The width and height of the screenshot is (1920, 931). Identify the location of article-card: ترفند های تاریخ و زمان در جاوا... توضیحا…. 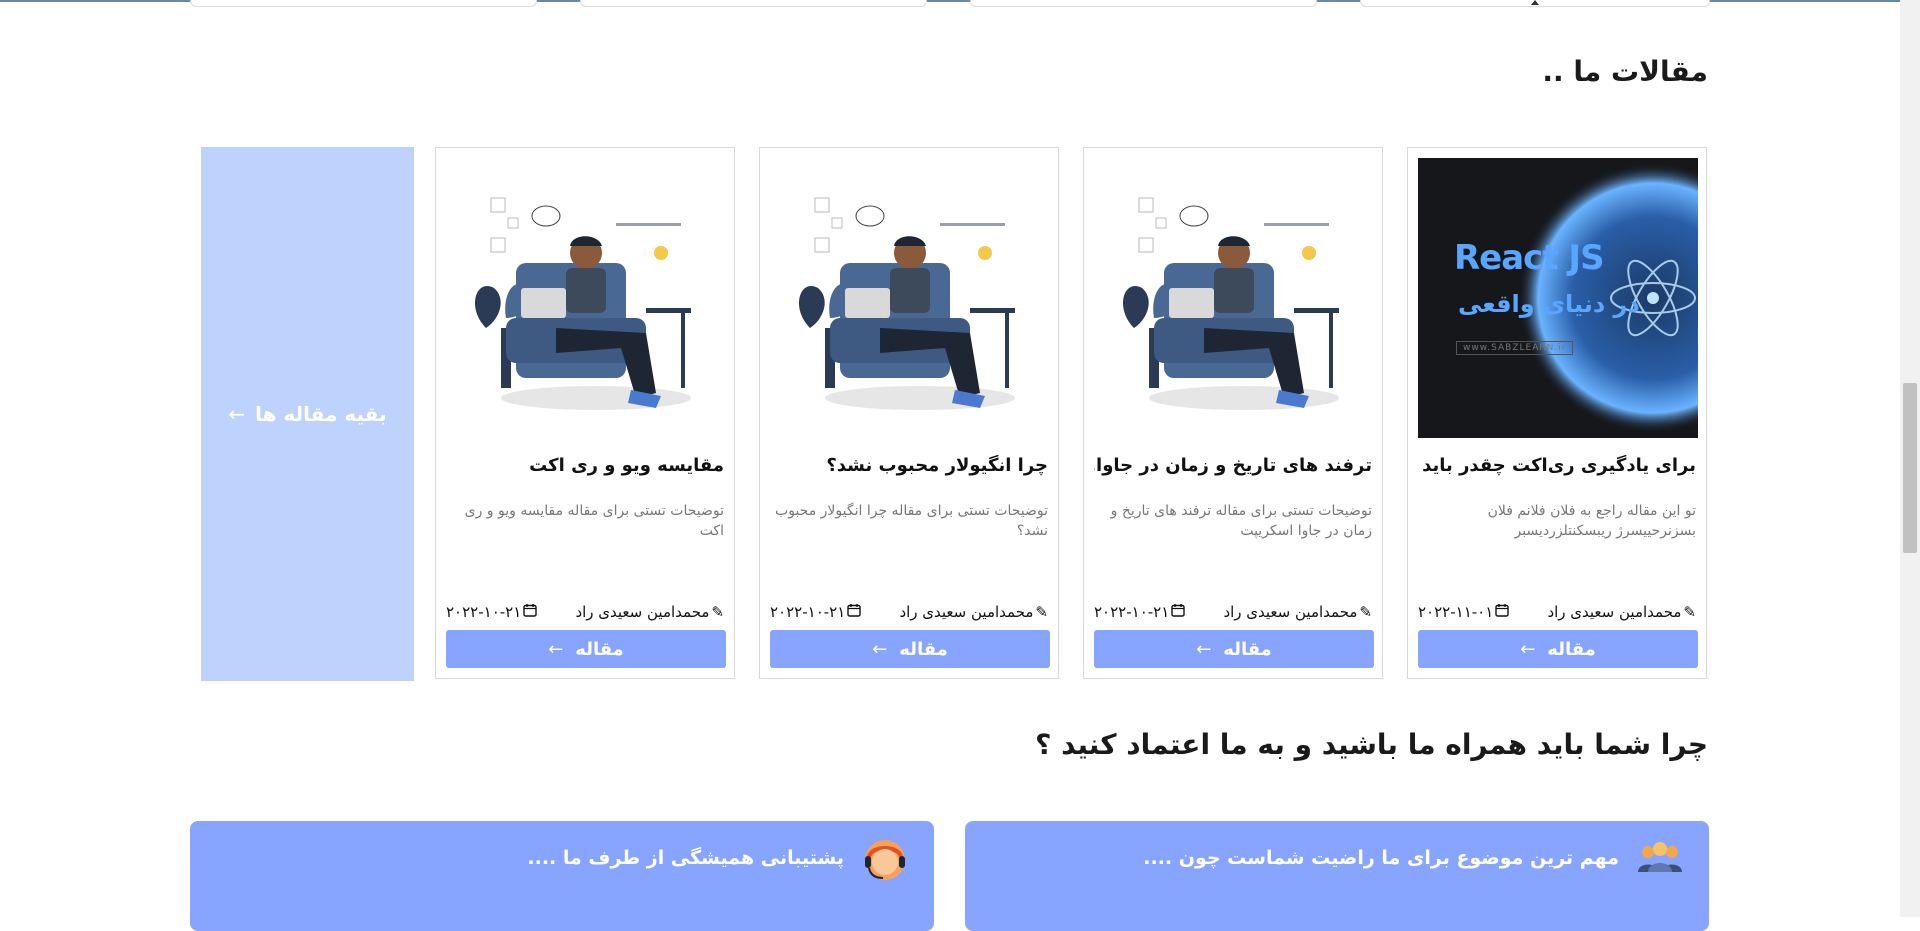
(1233, 413).